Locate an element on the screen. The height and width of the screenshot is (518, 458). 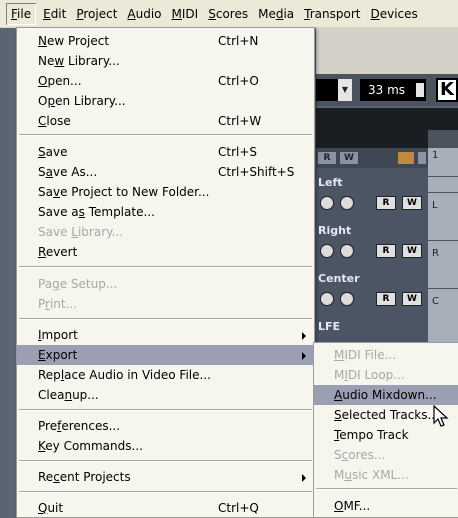
ruler-mark: C is located at coordinates (435, 301).